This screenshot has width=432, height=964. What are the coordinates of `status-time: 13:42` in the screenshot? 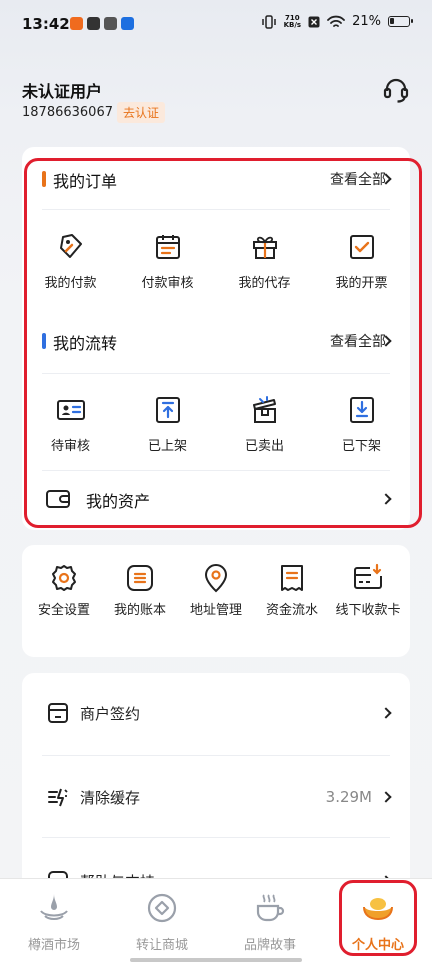 It's located at (46, 24).